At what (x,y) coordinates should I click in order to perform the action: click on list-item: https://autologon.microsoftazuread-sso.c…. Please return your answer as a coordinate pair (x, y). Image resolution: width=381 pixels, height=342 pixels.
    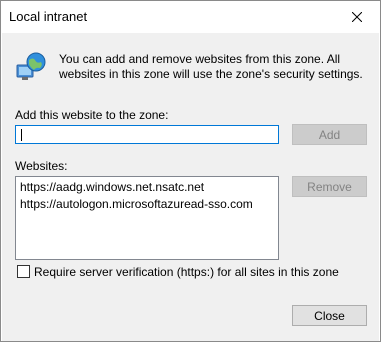
    Looking at the image, I should click on (136, 204).